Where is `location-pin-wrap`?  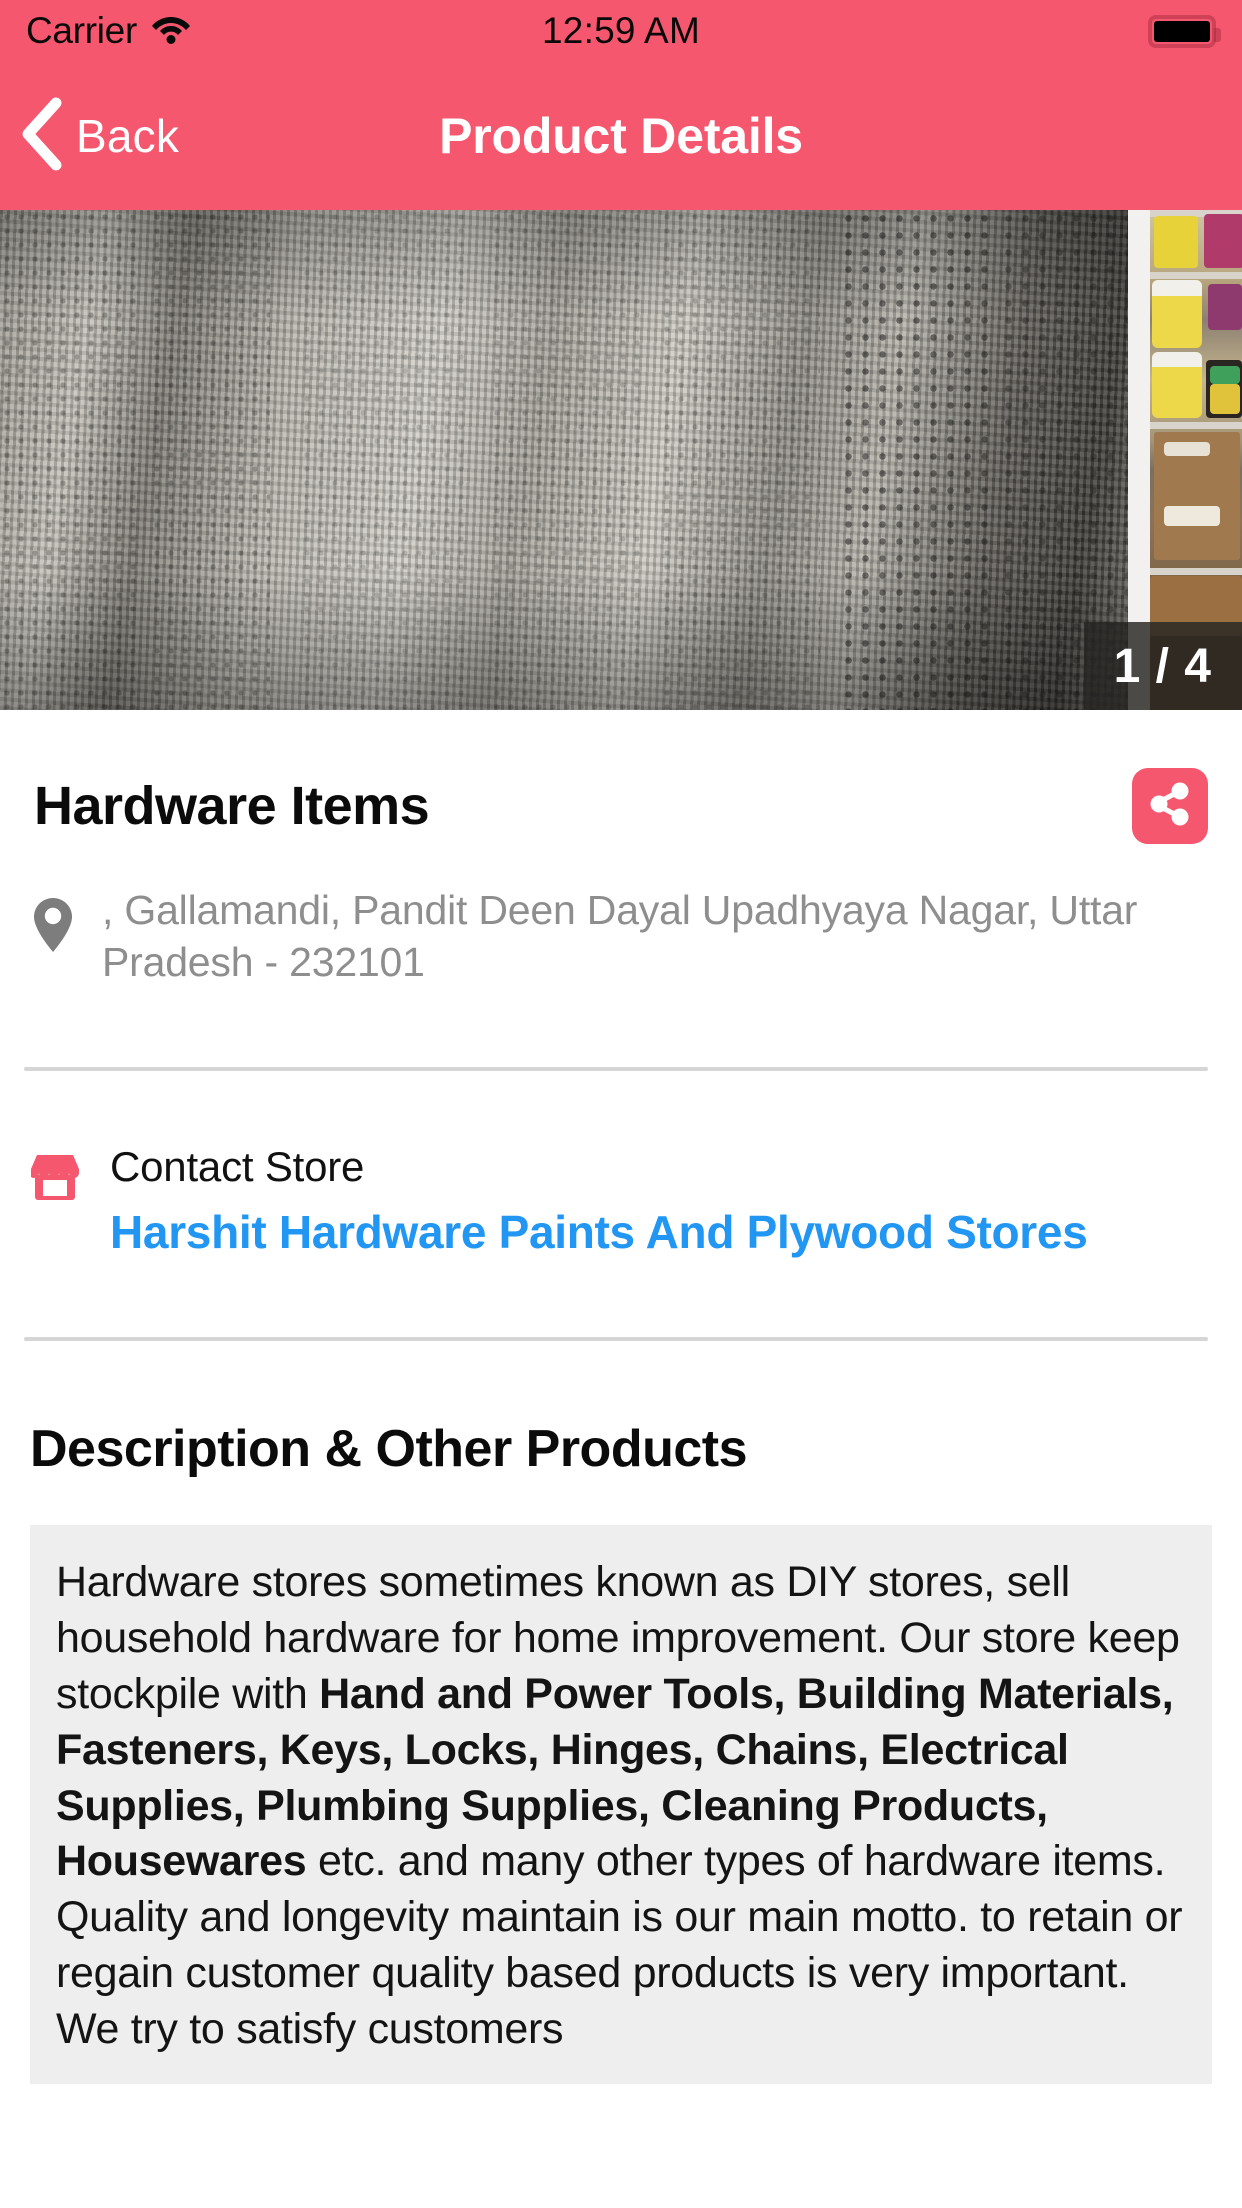 location-pin-wrap is located at coordinates (53, 921).